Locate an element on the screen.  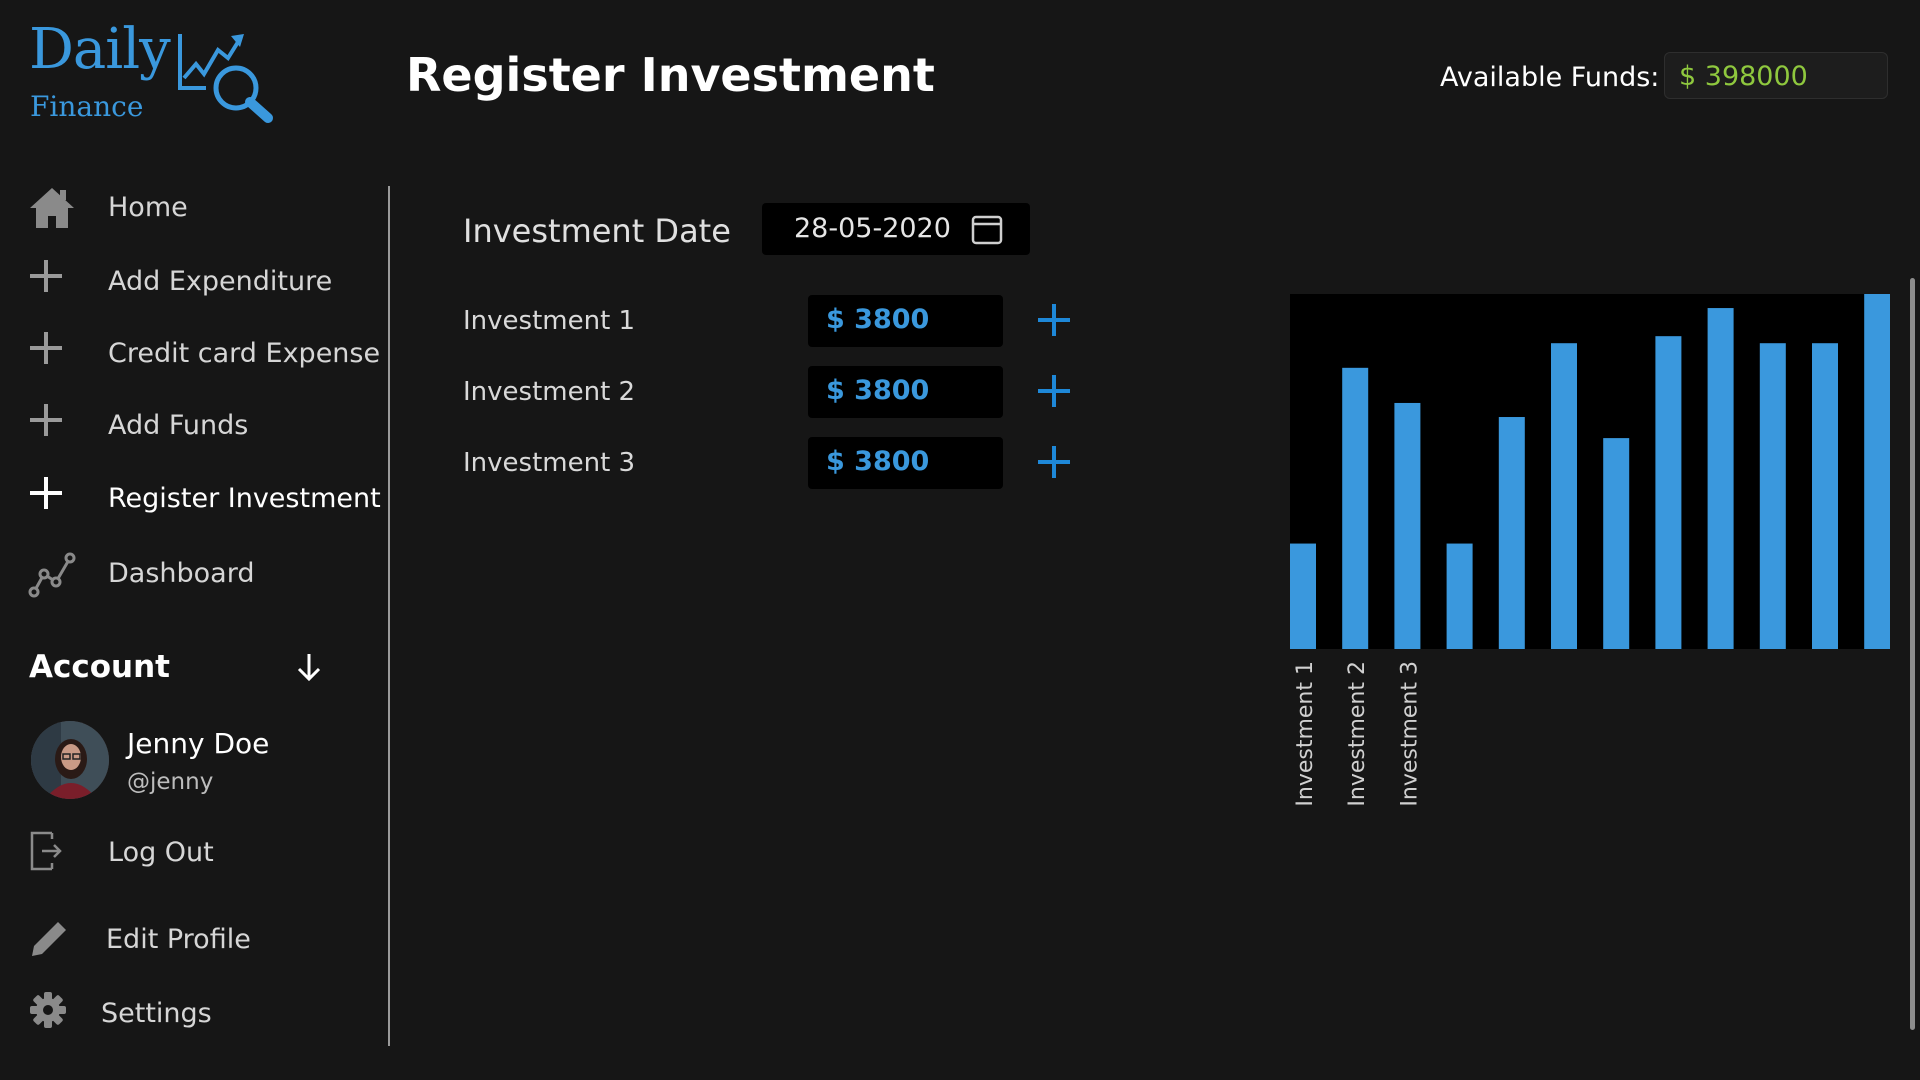
sidebar-item-credit-card-expense: Credit card Expense is located at coordinates (208, 355).